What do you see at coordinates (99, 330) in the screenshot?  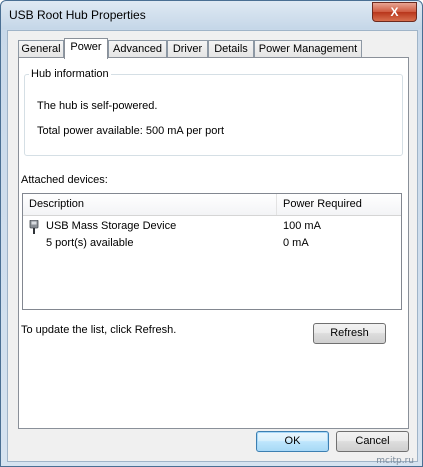 I see `refresh-hint-text: To update the list, click Refresh.` at bounding box center [99, 330].